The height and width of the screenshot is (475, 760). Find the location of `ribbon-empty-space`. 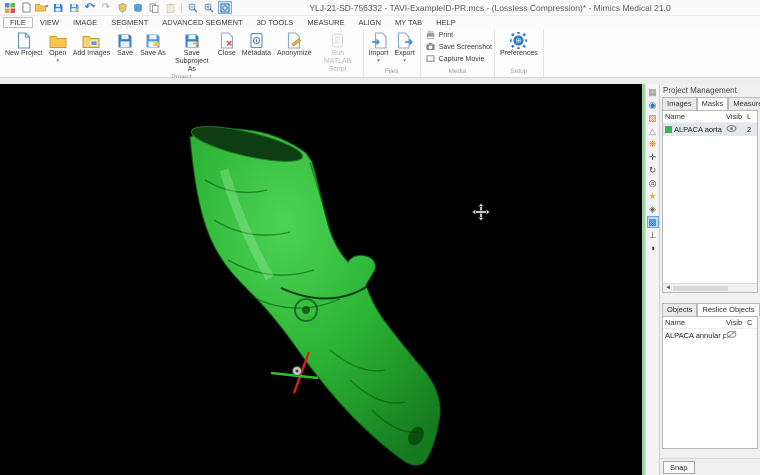

ribbon-empty-space is located at coordinates (652, 53).